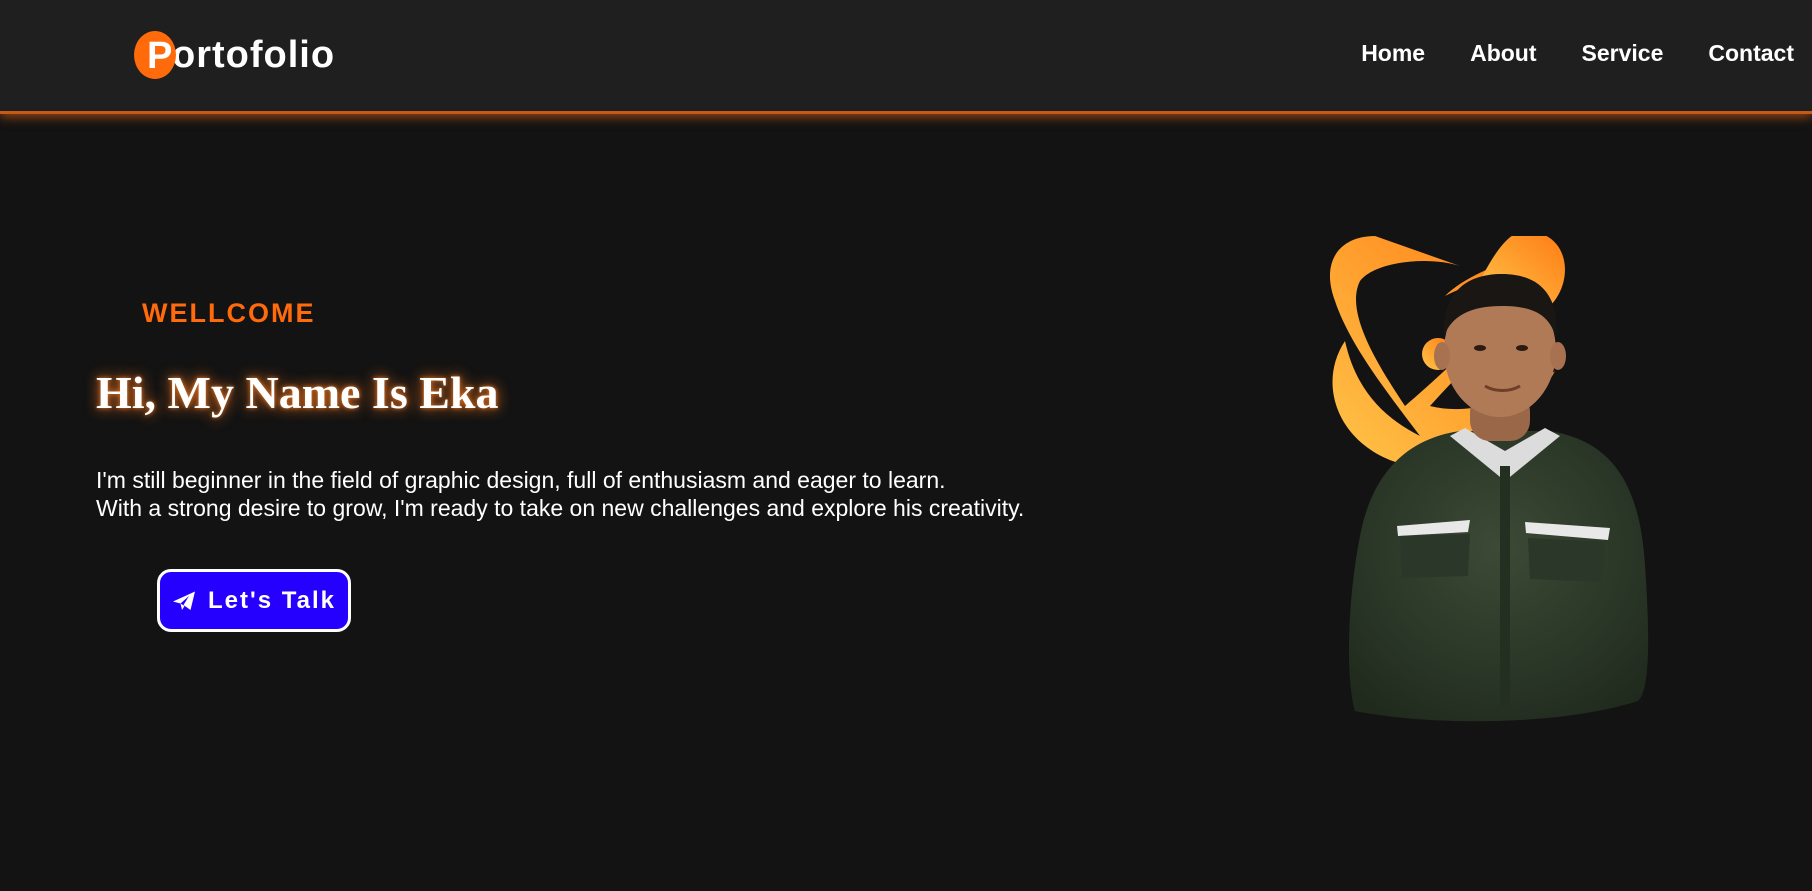 This screenshot has width=1812, height=891. I want to click on lets-talk-button: Let's Talk, so click(254, 600).